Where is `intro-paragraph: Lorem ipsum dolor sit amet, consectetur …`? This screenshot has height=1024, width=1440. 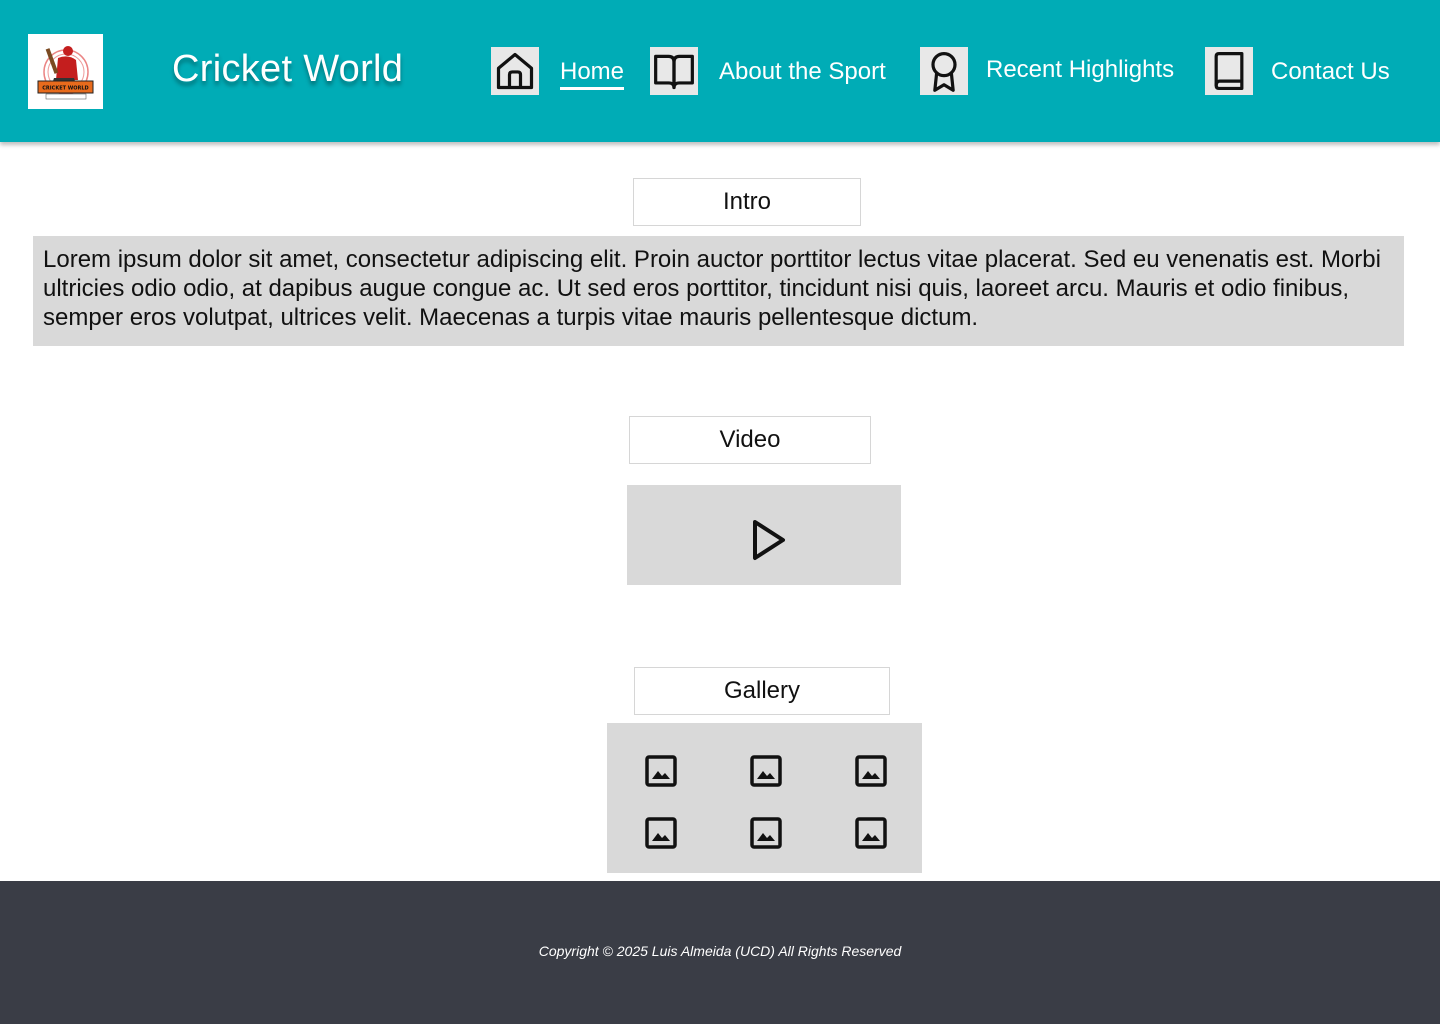
intro-paragraph: Lorem ipsum dolor sit amet, consectetur … is located at coordinates (718, 291).